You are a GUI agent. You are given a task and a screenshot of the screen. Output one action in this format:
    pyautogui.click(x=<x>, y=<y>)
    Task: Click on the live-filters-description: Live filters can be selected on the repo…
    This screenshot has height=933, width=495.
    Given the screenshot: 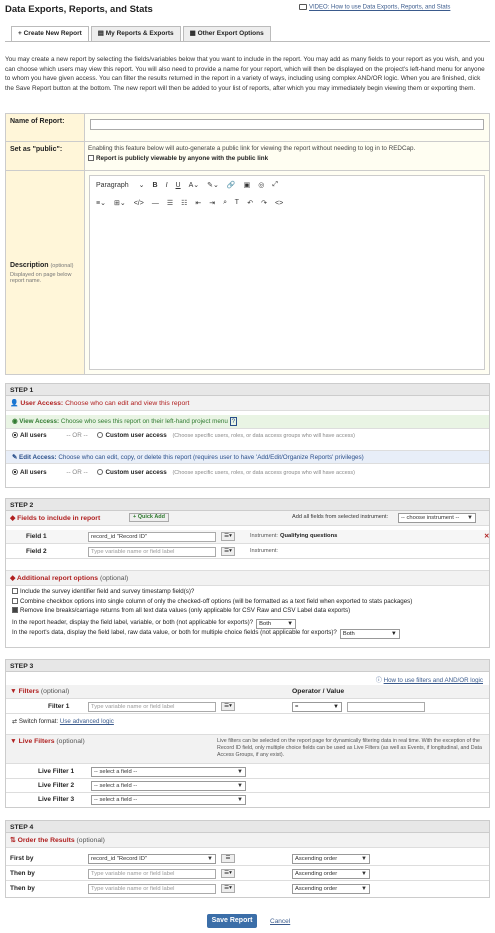 What is the action you would take?
    pyautogui.click(x=349, y=748)
    